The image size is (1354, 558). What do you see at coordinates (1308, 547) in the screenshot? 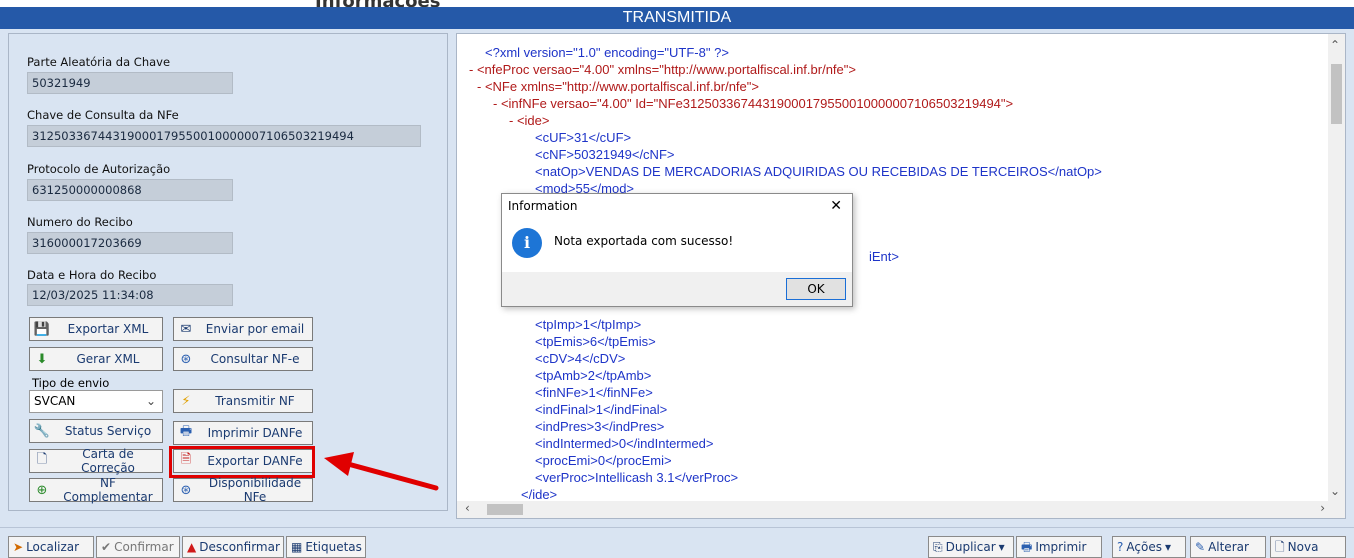
I see `nova-button: 🗋 Nova` at bounding box center [1308, 547].